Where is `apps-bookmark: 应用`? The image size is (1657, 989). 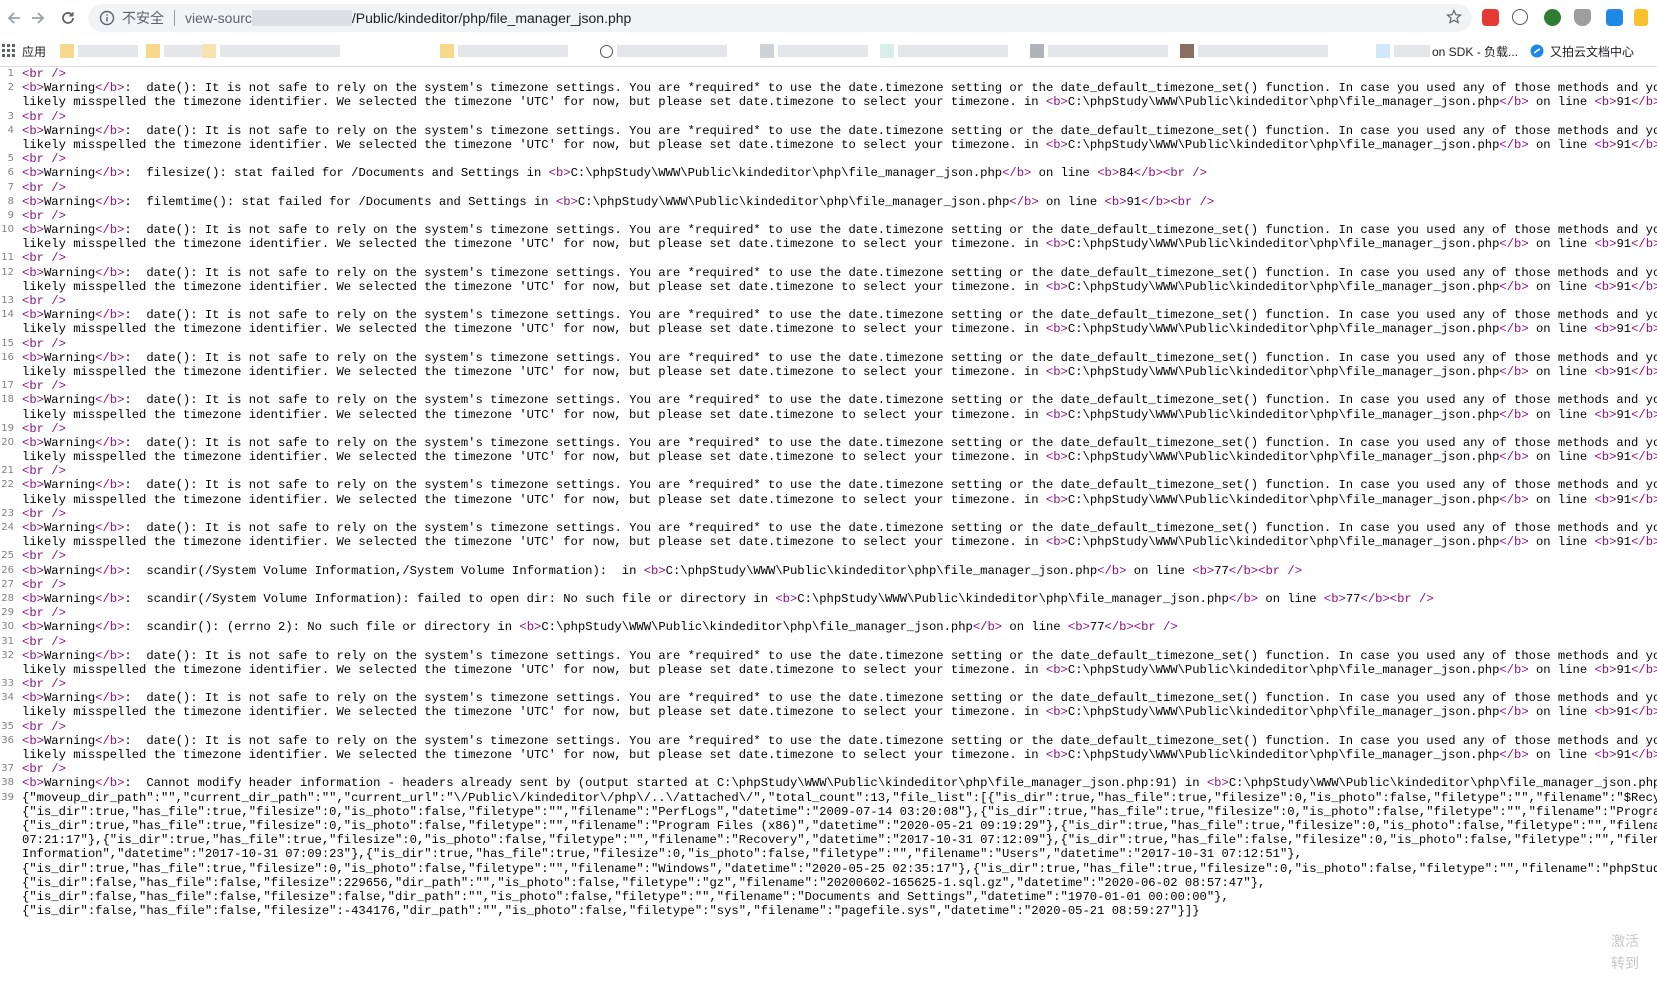
apps-bookmark: 应用 is located at coordinates (24, 51).